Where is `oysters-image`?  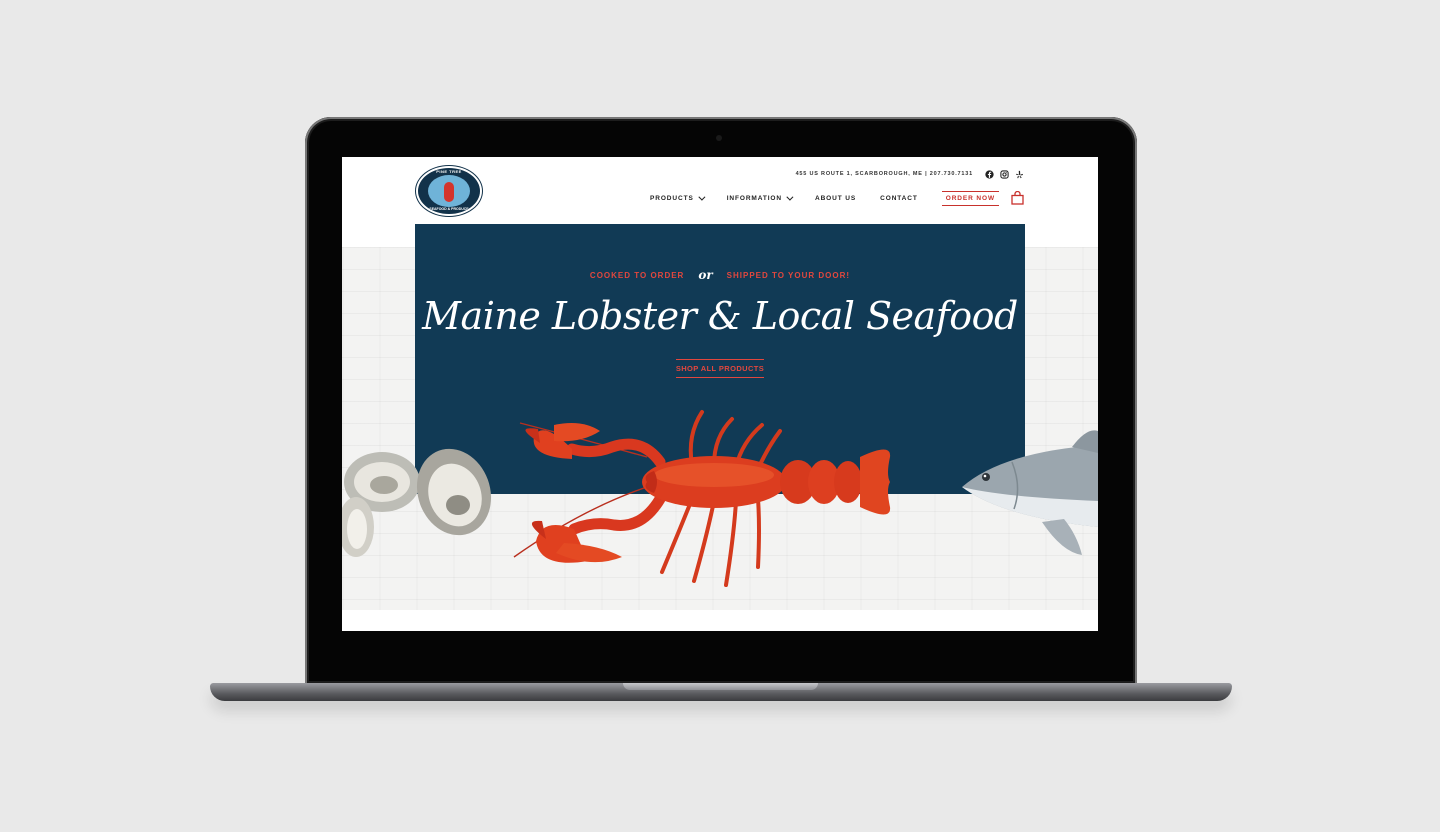
oysters-image is located at coordinates (417, 502).